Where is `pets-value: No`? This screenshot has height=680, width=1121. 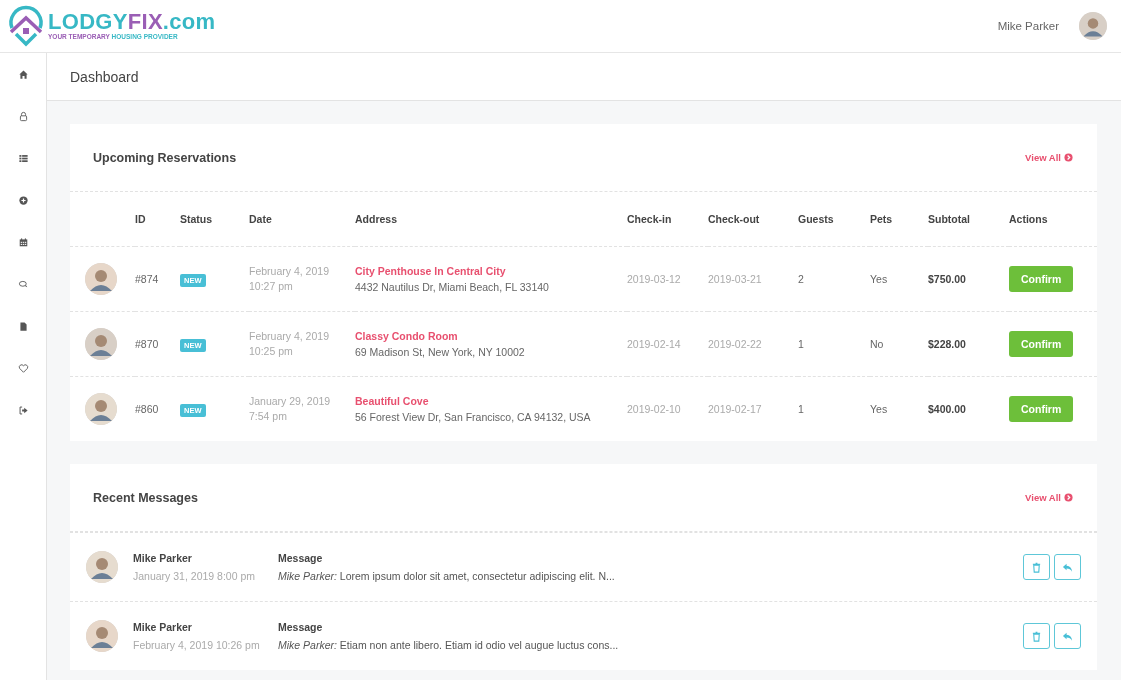
pets-value: No is located at coordinates (877, 344).